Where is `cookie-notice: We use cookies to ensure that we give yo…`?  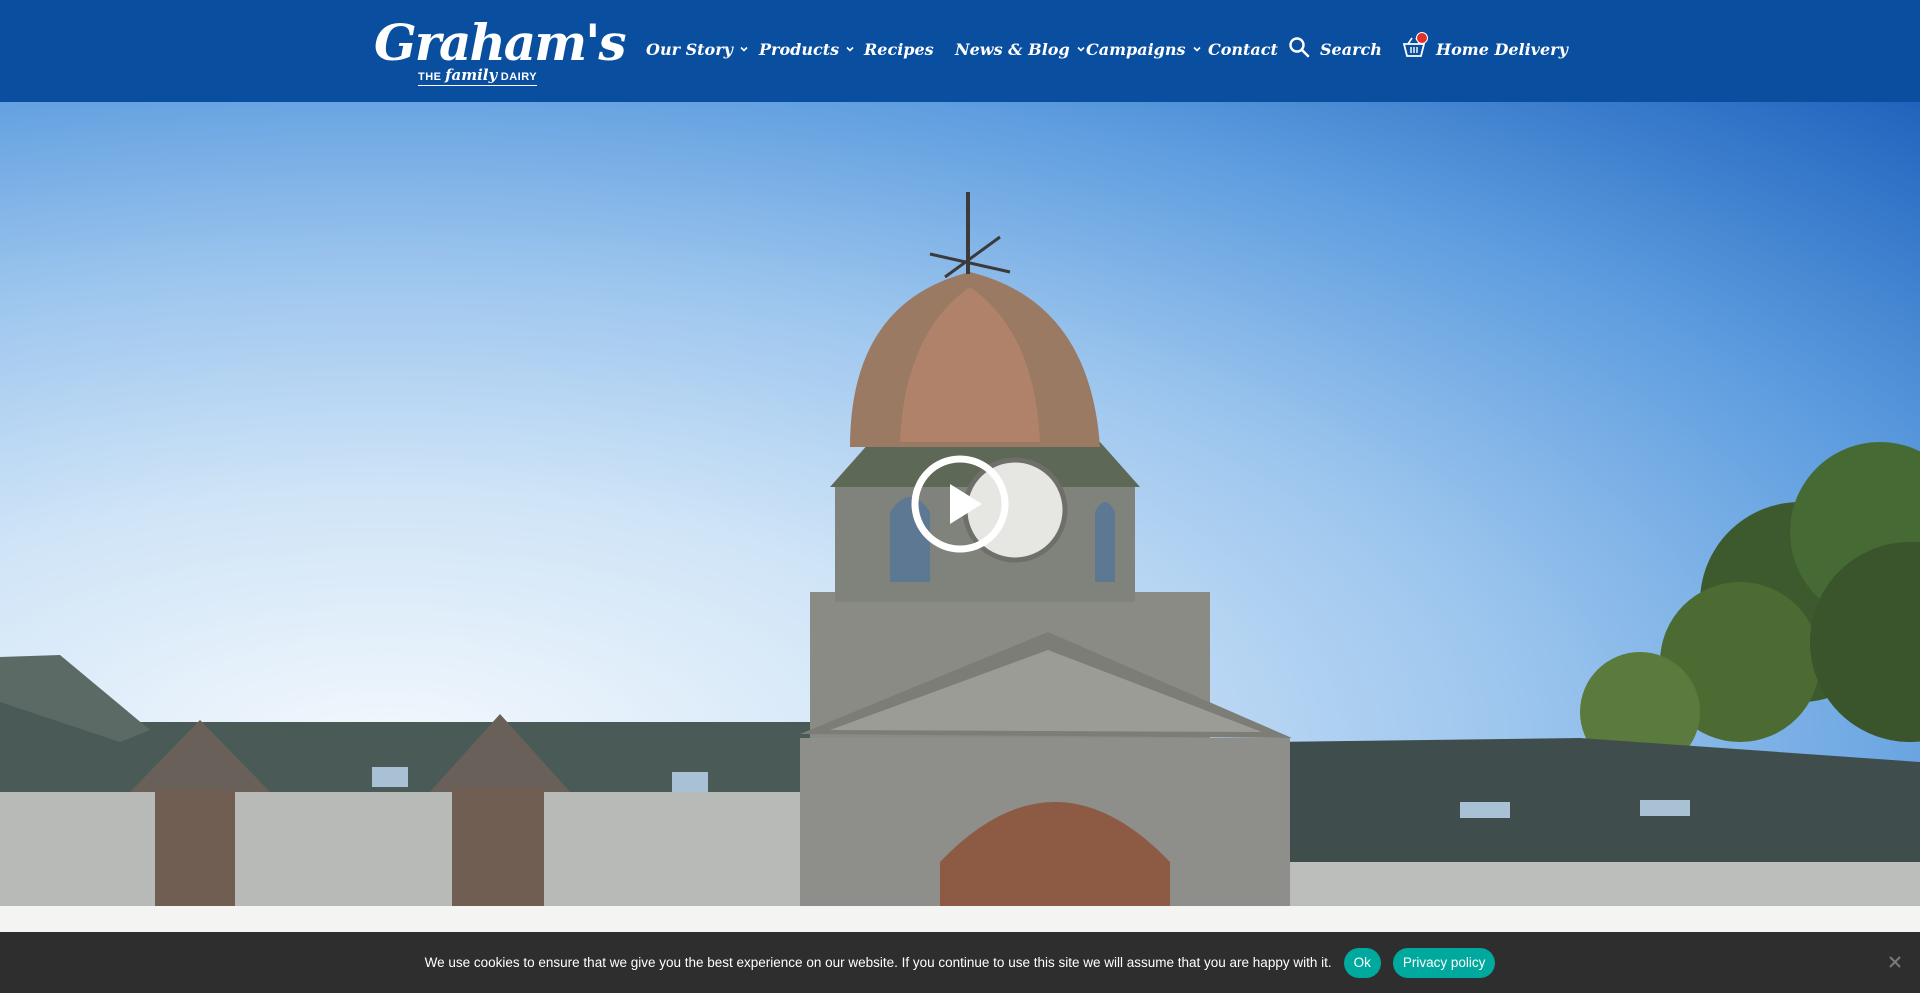 cookie-notice: We use cookies to ensure that we give yo… is located at coordinates (960, 962).